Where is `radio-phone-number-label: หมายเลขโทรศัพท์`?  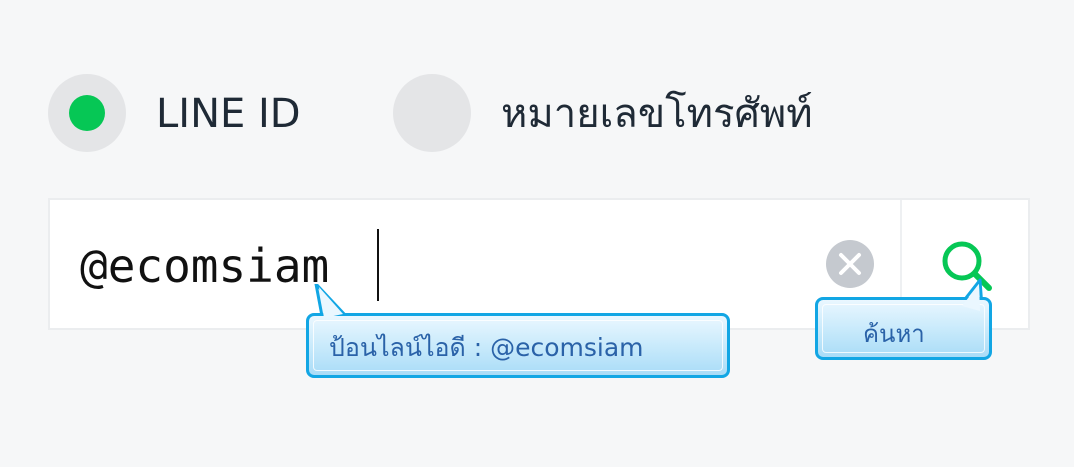 radio-phone-number-label: หมายเลขโทรศัพท์ is located at coordinates (657, 114).